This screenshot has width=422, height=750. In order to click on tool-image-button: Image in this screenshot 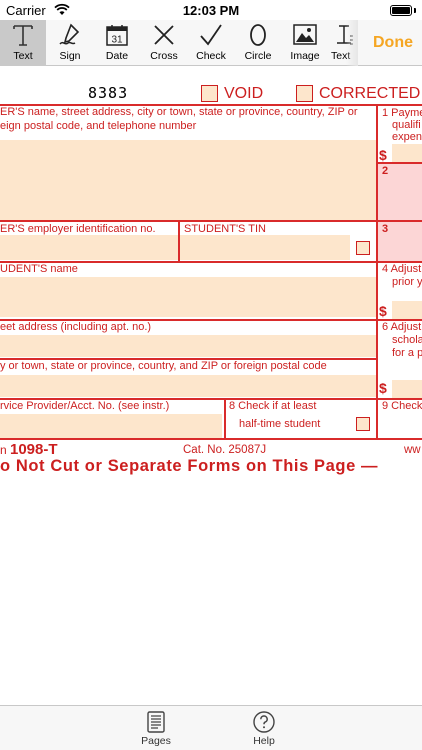, I will do `click(305, 43)`.